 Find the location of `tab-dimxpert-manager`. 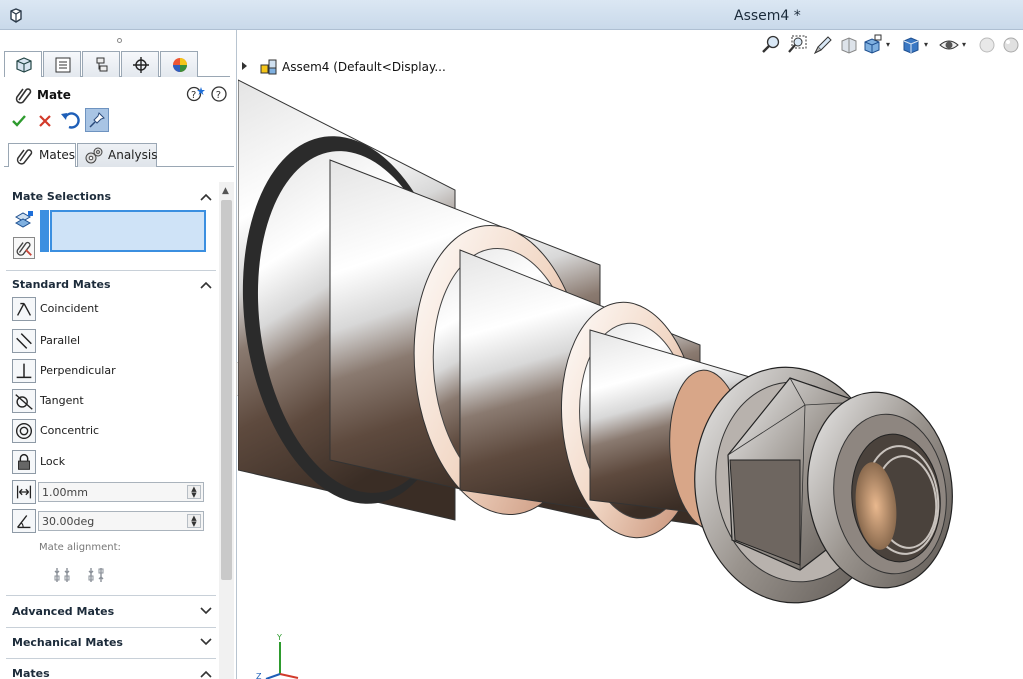

tab-dimxpert-manager is located at coordinates (140, 64).